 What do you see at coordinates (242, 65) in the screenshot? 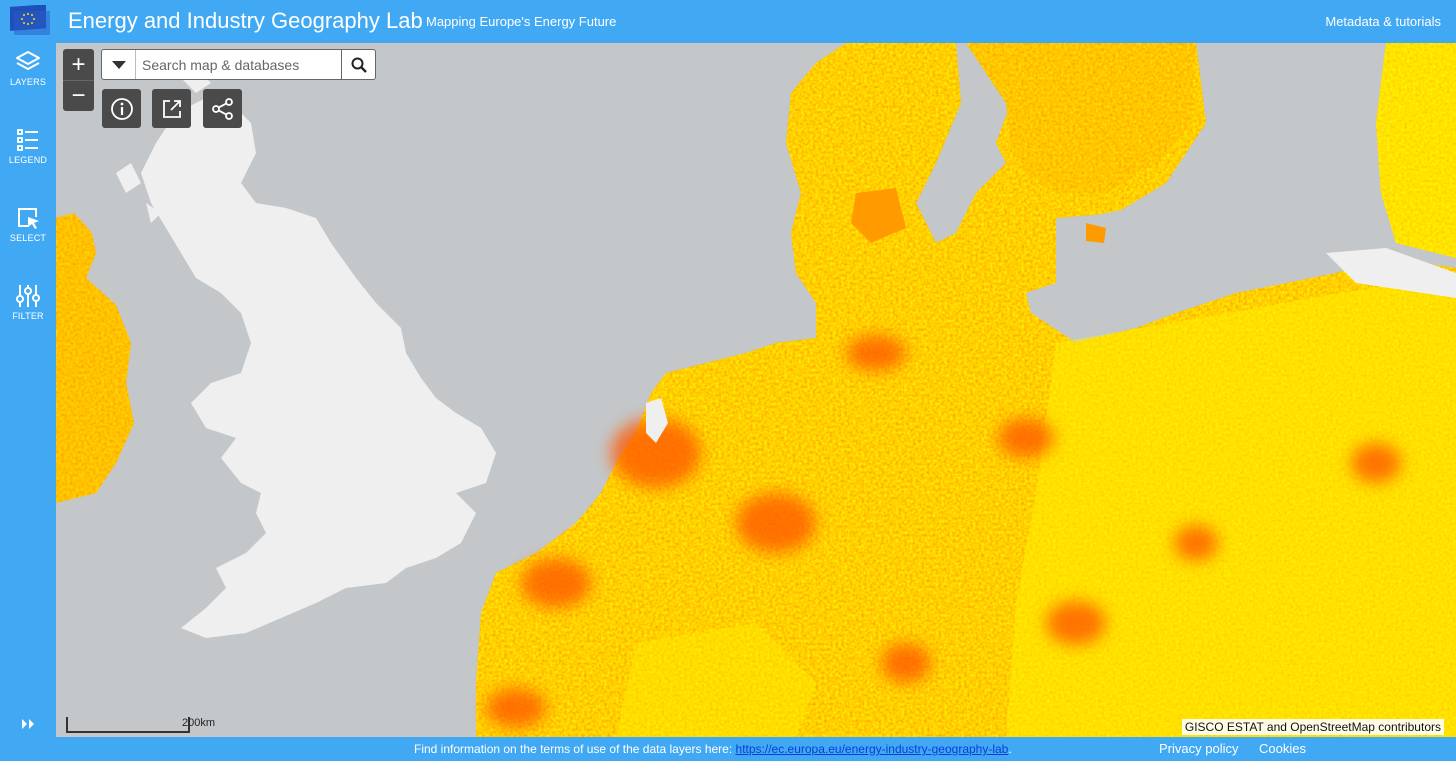
I see `search-input` at bounding box center [242, 65].